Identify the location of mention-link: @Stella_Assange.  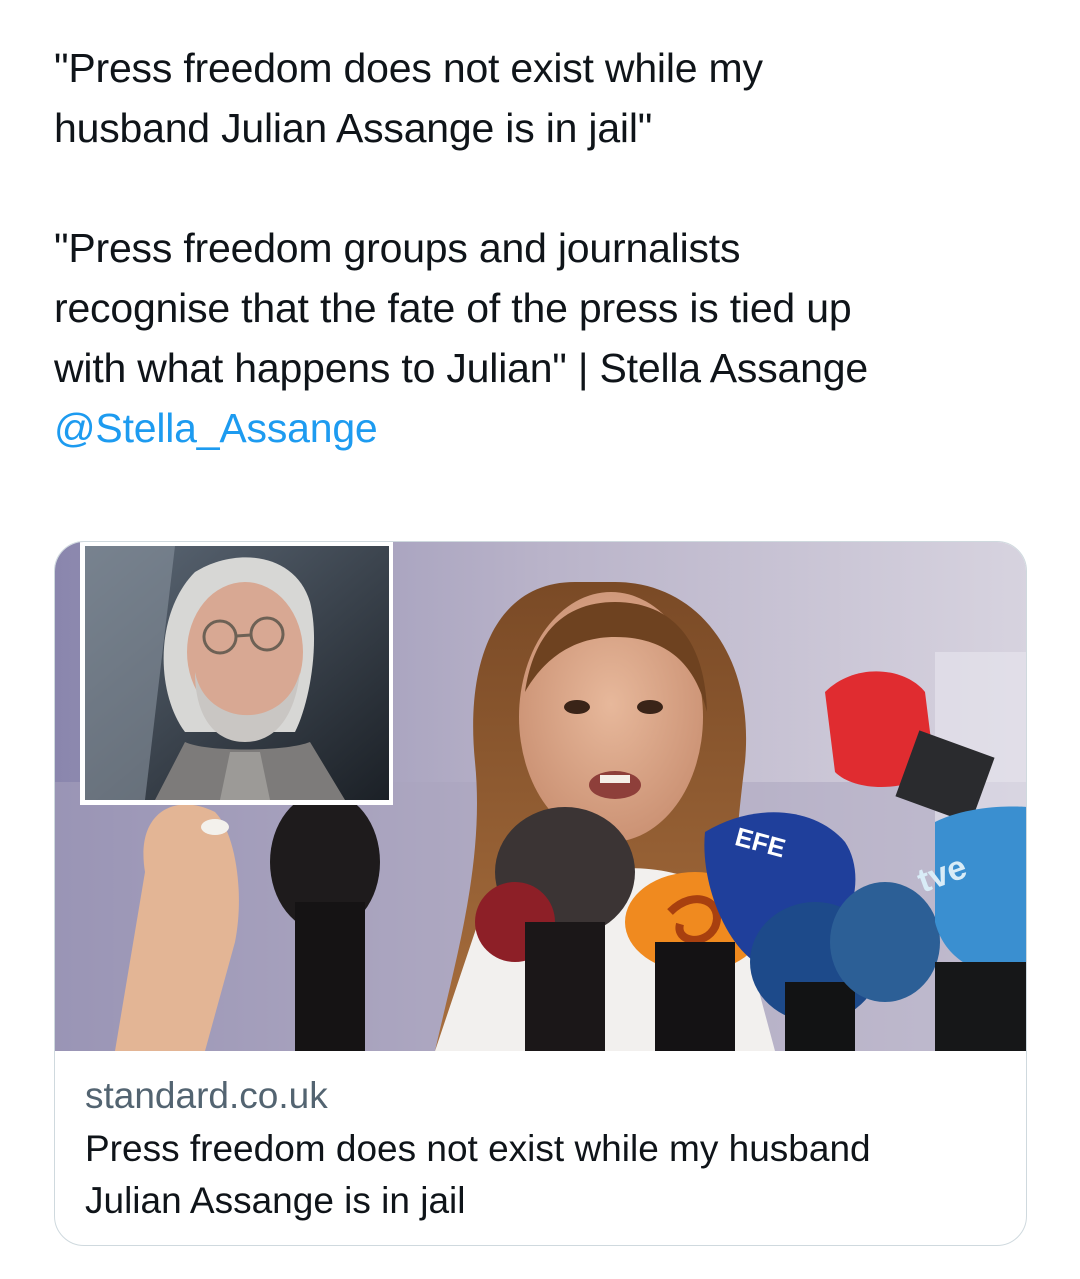
(216, 428).